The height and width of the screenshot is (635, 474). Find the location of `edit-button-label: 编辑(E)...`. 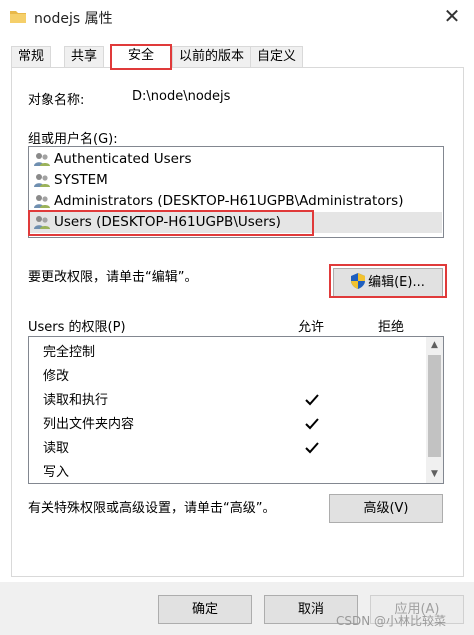

edit-button-label: 编辑(E)... is located at coordinates (396, 282).